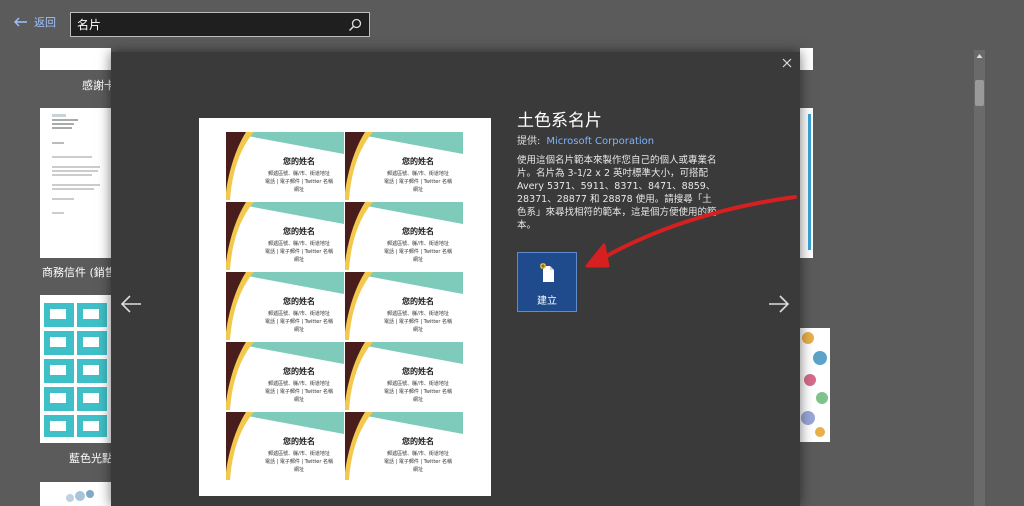 This screenshot has width=1024, height=506. I want to click on template-title: 土色系名片, so click(559, 121).